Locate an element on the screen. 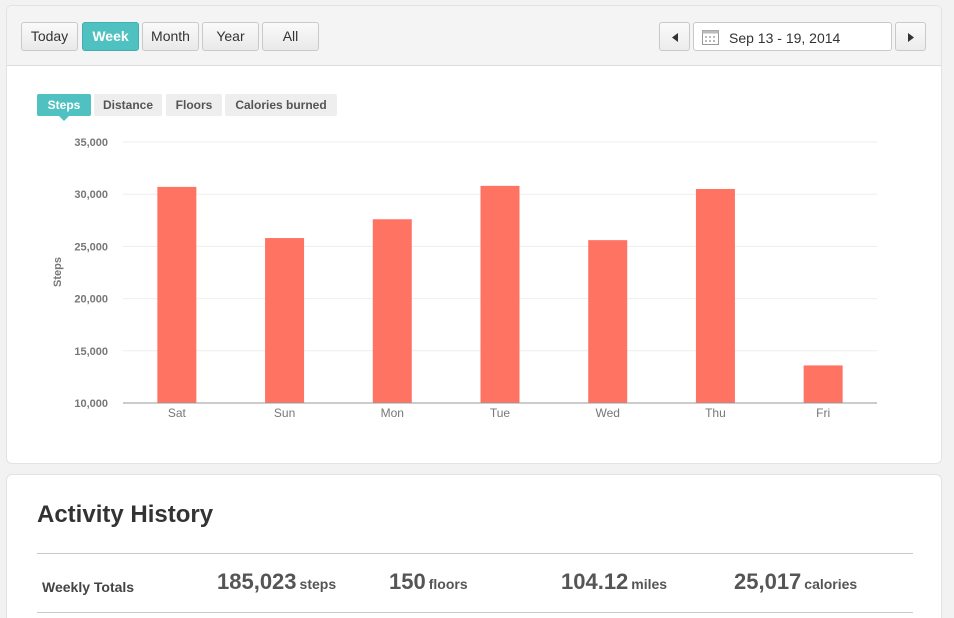 This screenshot has height=618, width=954. y-axis-label: Steps is located at coordinates (58, 272).